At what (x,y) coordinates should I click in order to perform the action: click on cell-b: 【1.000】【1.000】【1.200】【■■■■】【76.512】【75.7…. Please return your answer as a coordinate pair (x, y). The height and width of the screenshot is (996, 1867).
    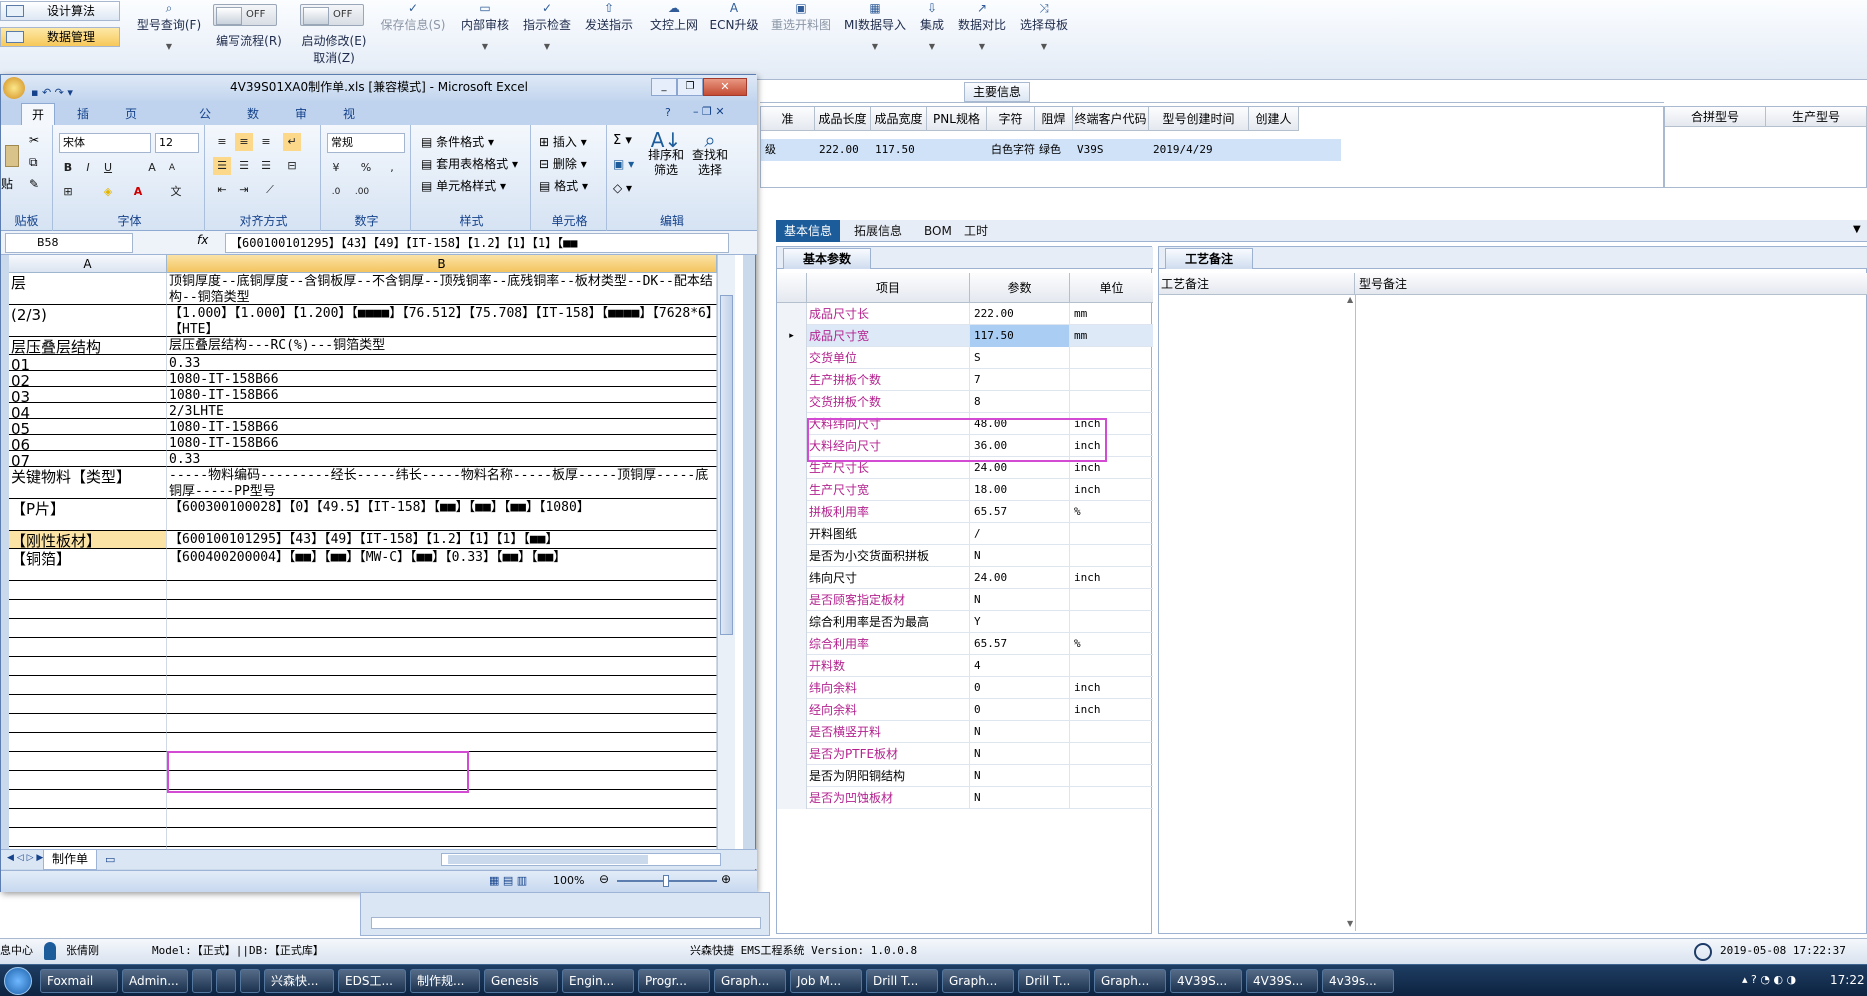
    Looking at the image, I should click on (442, 321).